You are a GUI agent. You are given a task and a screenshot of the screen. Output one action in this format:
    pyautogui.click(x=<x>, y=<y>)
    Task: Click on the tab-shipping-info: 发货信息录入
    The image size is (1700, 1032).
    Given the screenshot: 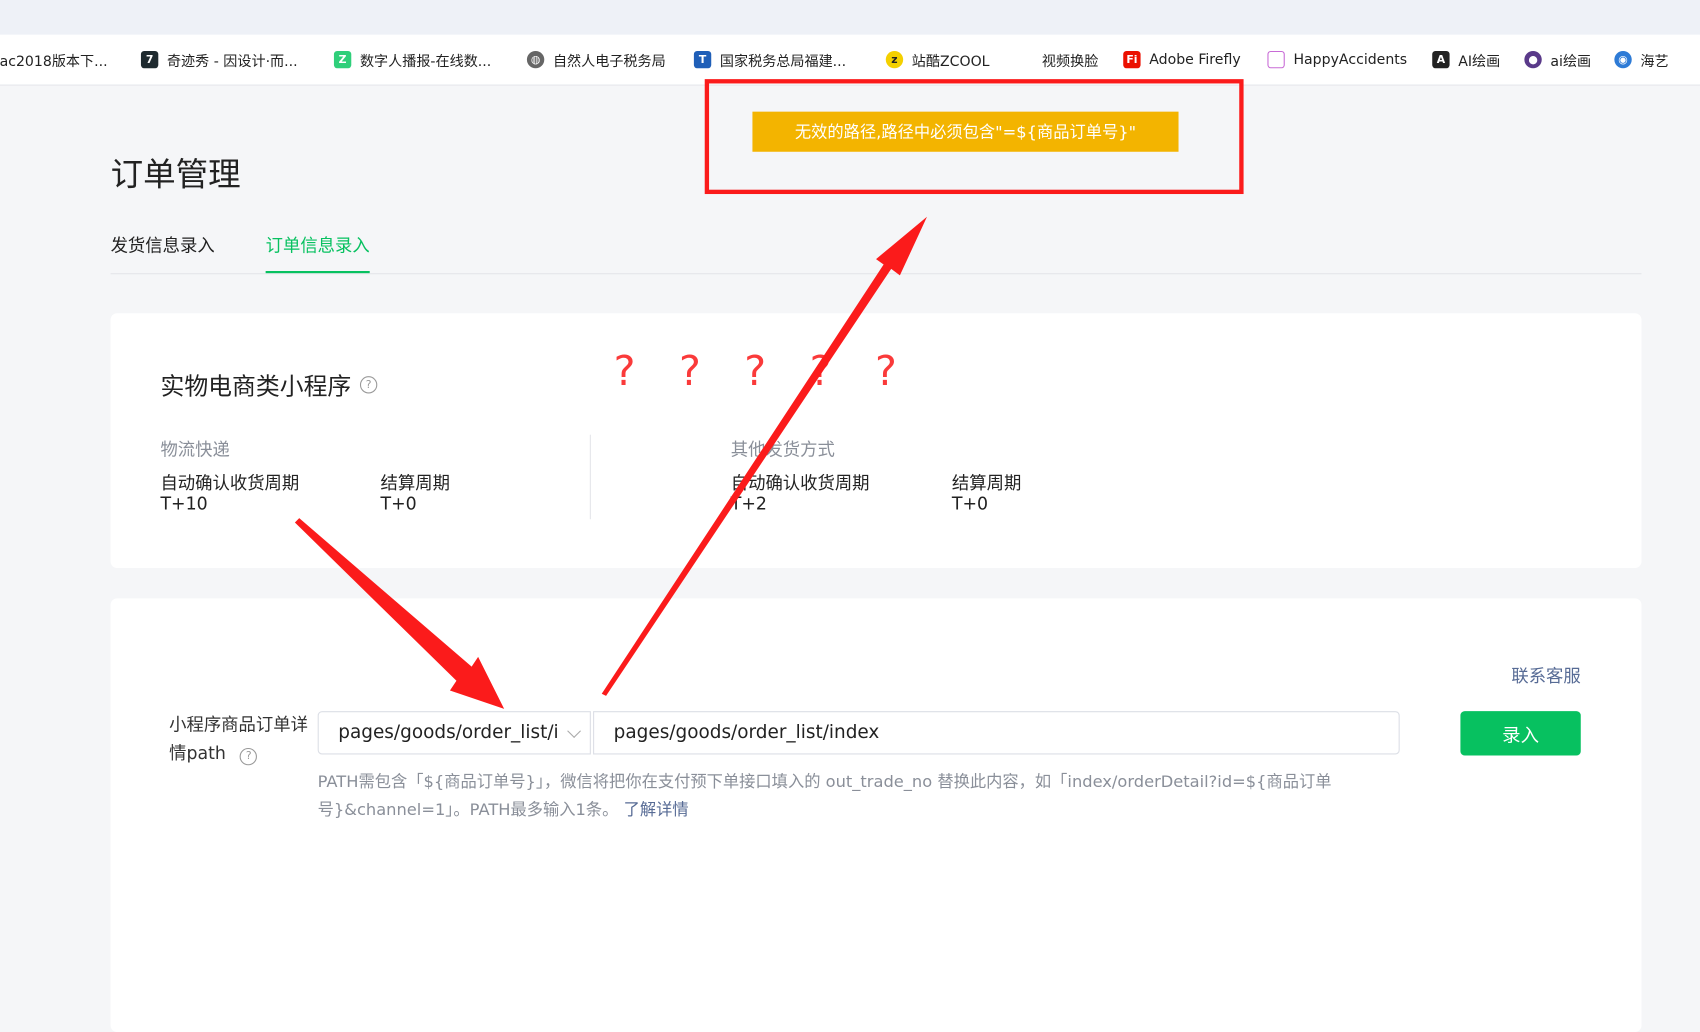 What is the action you would take?
    pyautogui.click(x=163, y=252)
    